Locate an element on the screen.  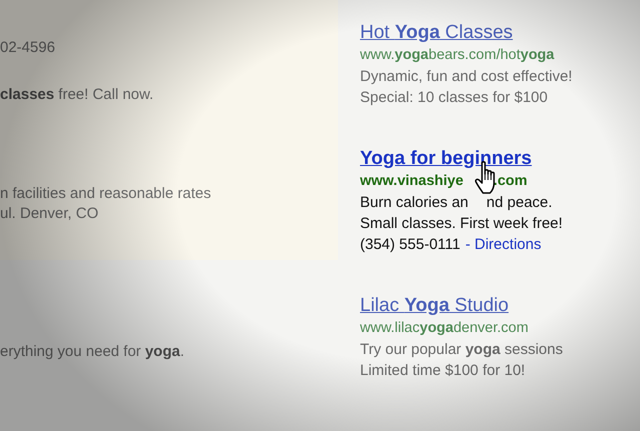
ad-description: Special: 10 classes for $100 is located at coordinates (454, 98).